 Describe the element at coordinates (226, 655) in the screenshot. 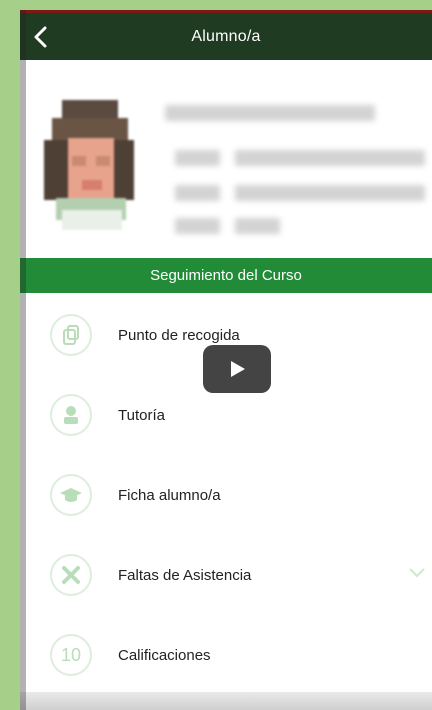

I see `menu-item-calificaciones: 10 Calificaciones` at that location.